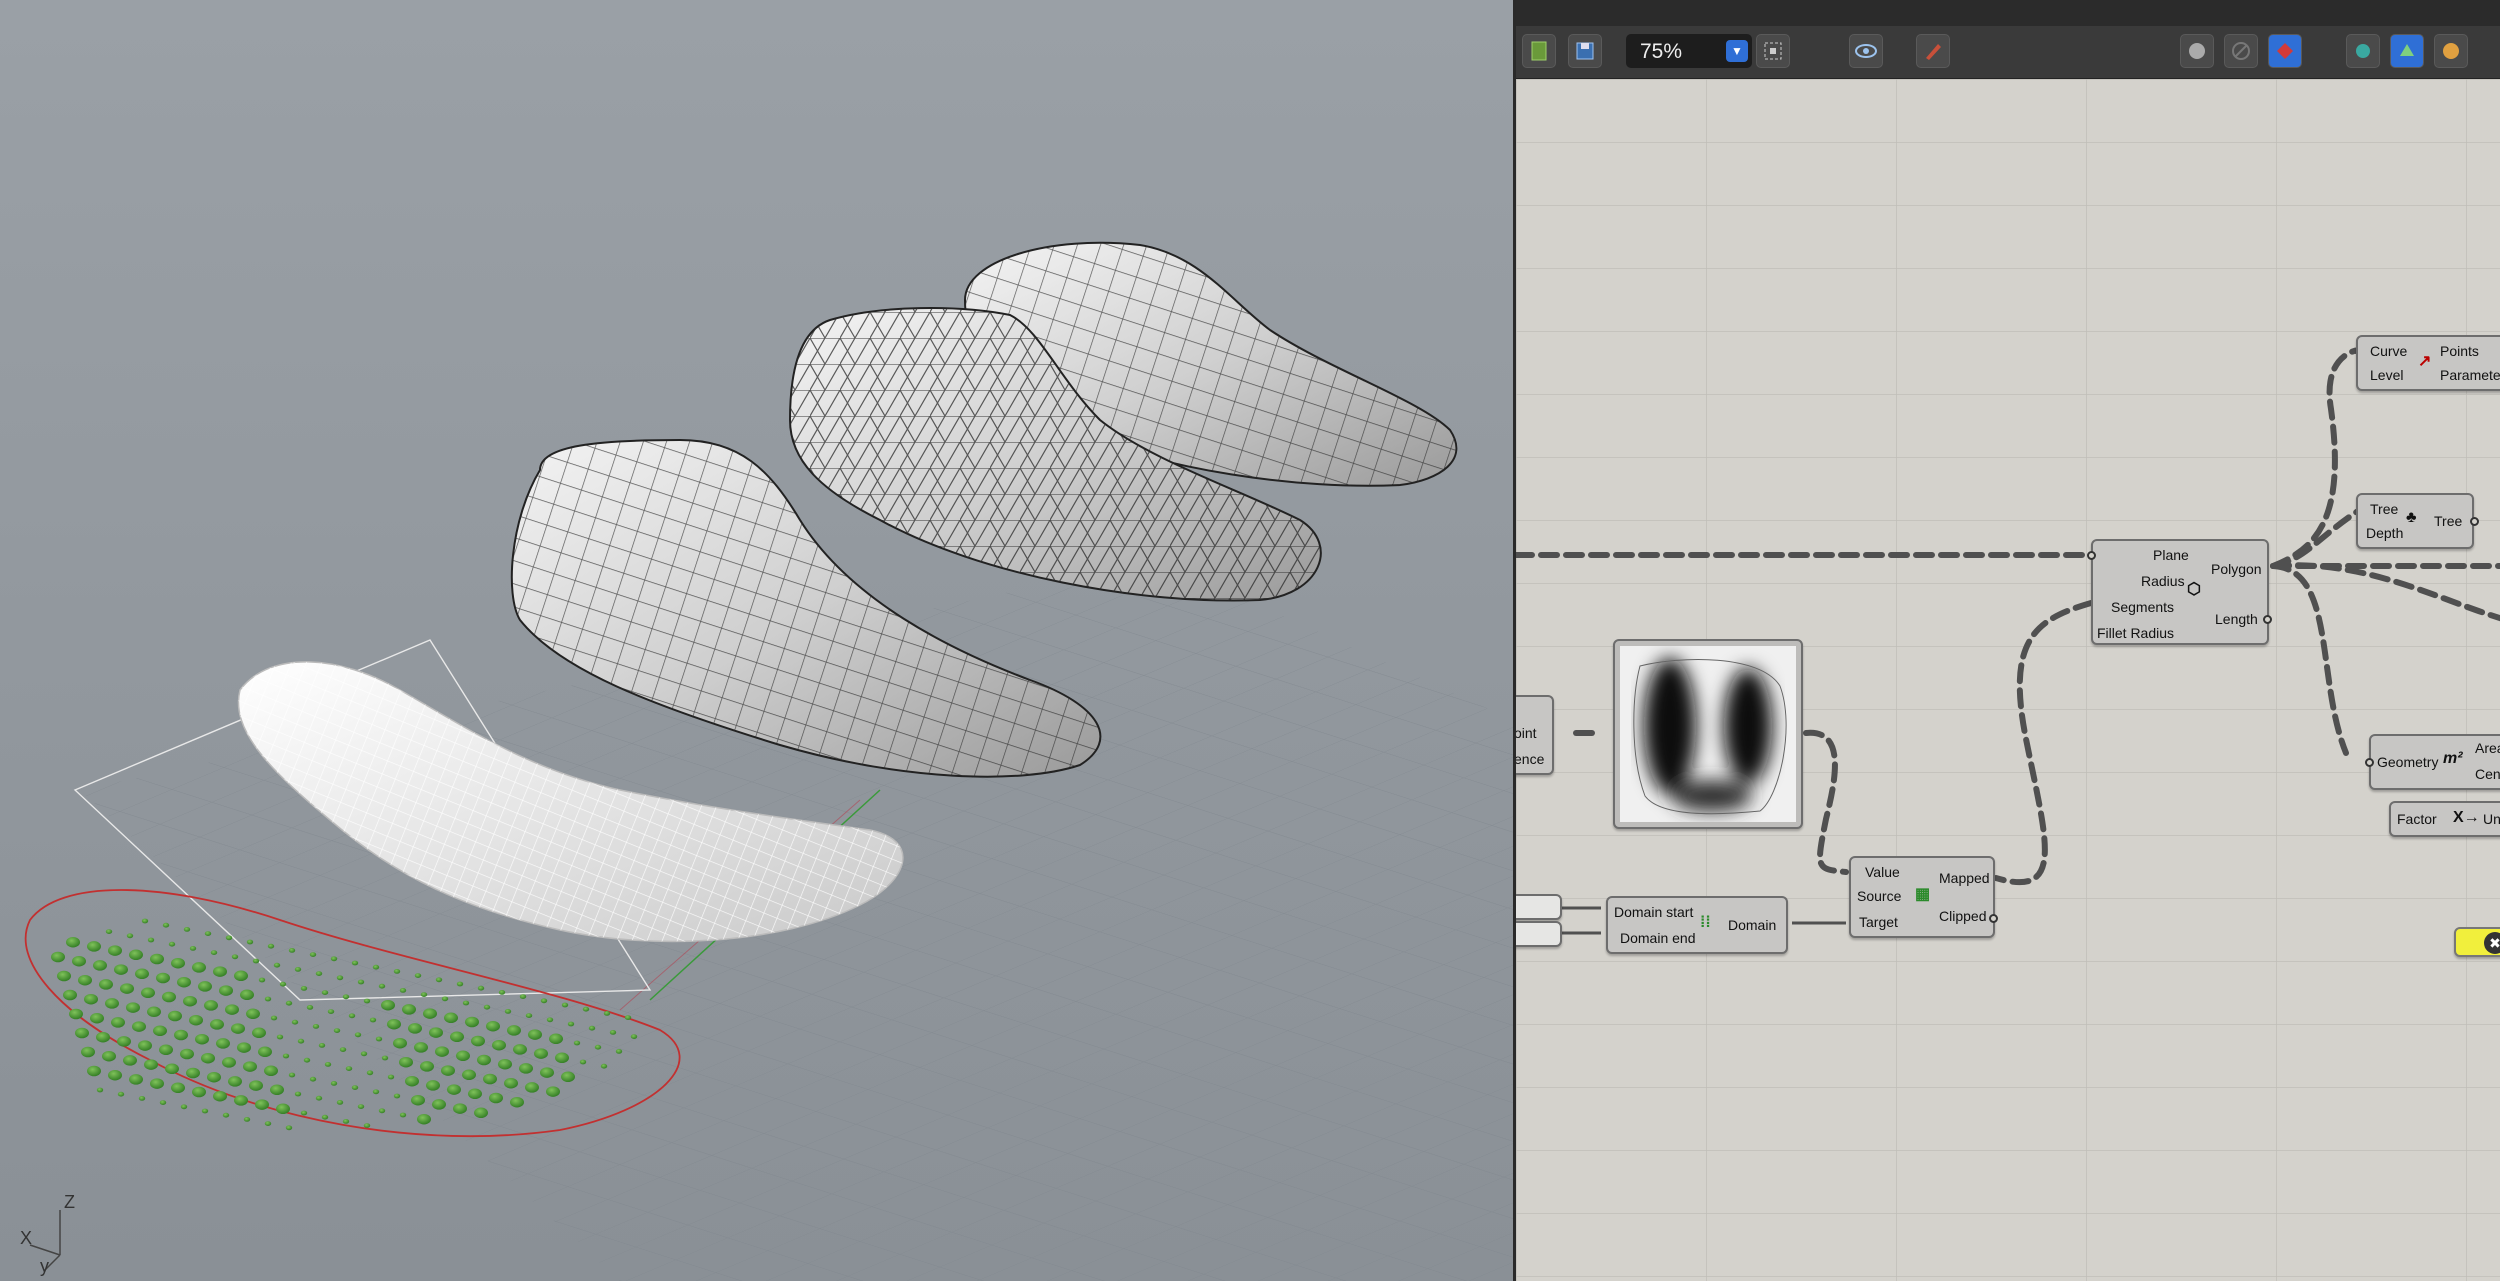 The height and width of the screenshot is (1281, 2500). Describe the element at coordinates (2369, 762) in the screenshot. I see `area-input-port` at that location.